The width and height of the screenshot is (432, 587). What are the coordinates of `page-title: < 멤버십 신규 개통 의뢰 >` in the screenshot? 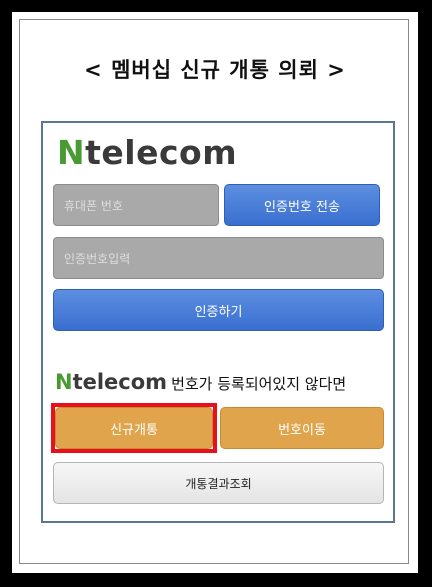 It's located at (215, 70).